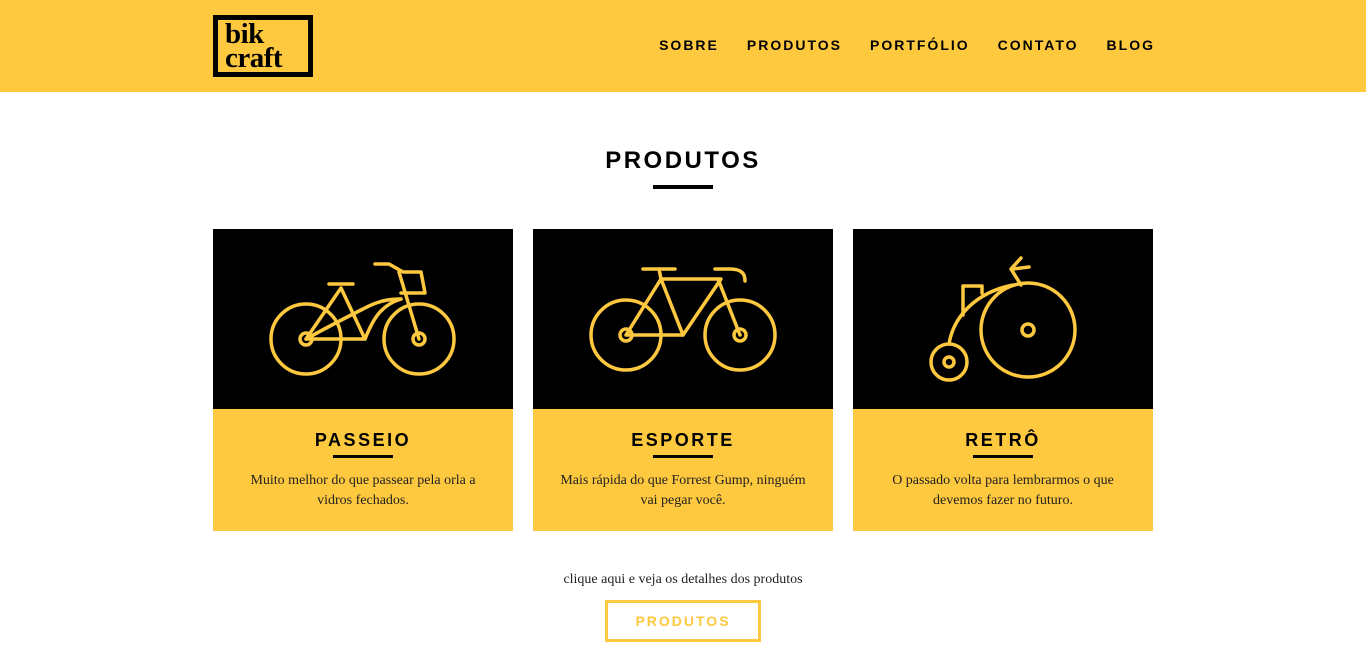  What do you see at coordinates (1038, 45) in the screenshot?
I see `nav-link-contato: CONTATO` at bounding box center [1038, 45].